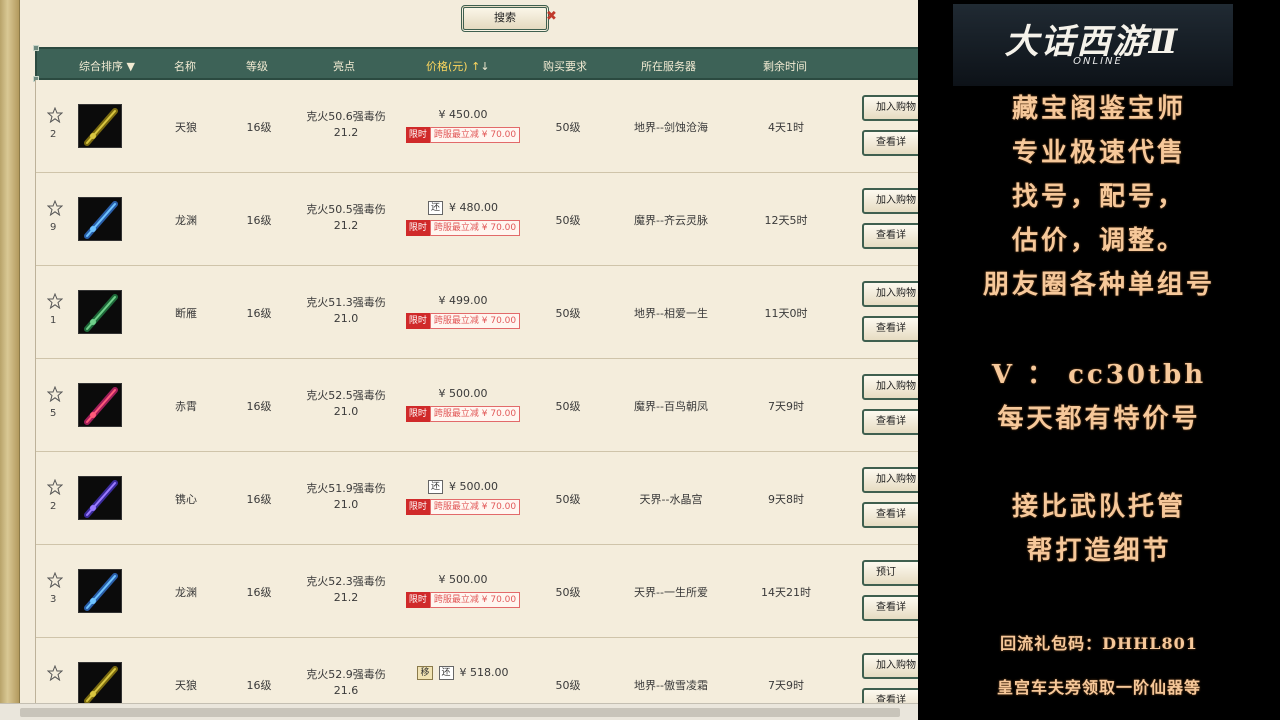  I want to click on promo-line: 接比武队托管, so click(1098, 507).